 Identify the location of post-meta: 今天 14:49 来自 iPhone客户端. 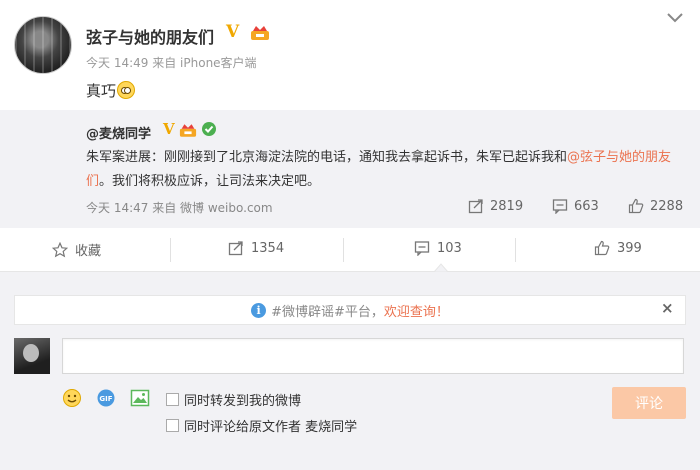
(171, 62).